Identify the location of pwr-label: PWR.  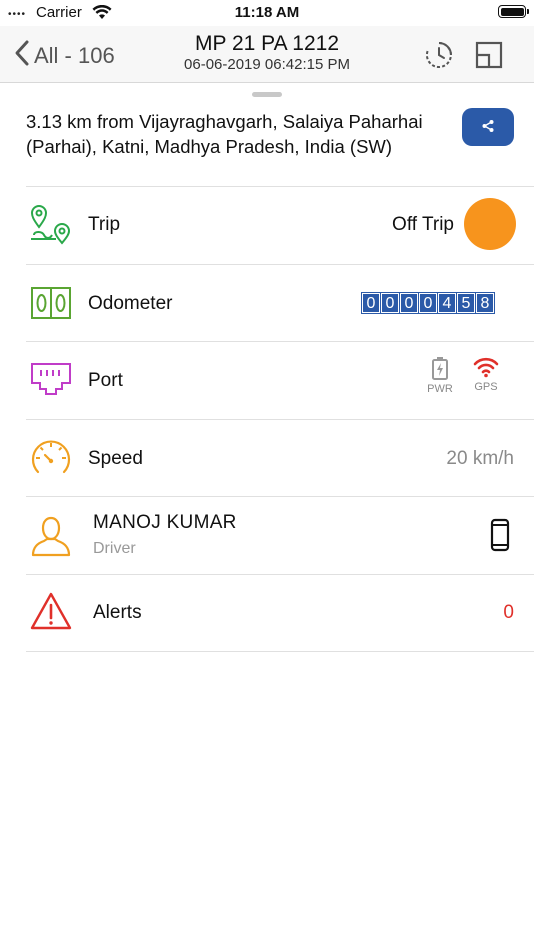
(440, 389).